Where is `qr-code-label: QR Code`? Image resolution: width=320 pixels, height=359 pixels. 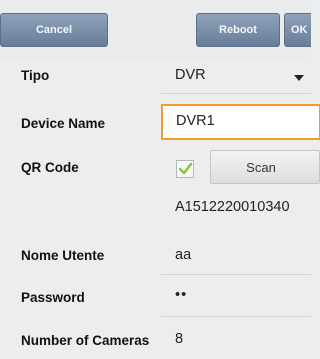 qr-code-label: QR Code is located at coordinates (50, 167).